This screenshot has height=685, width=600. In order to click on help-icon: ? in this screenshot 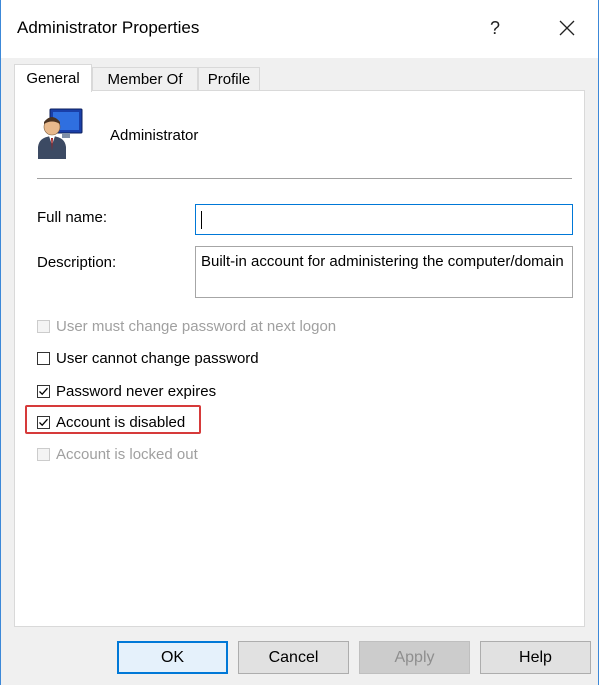, I will do `click(494, 27)`.